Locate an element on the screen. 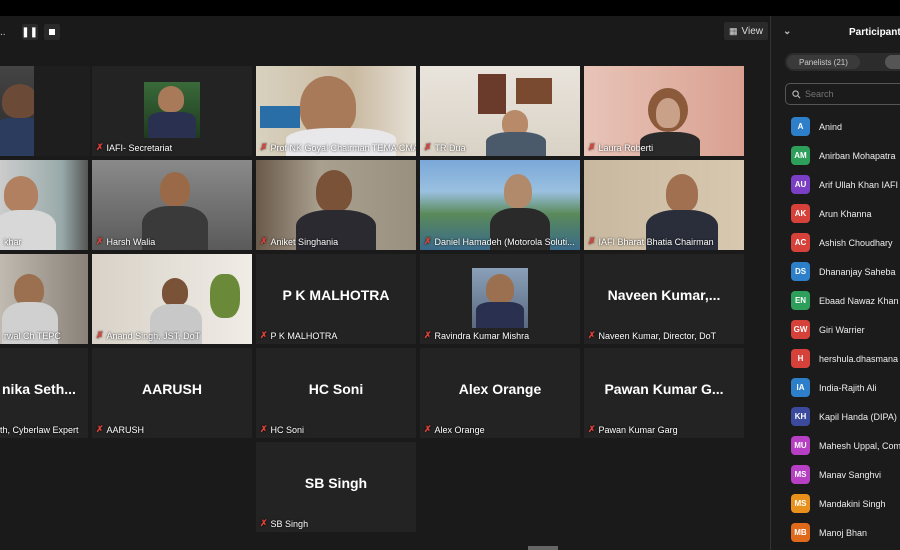 Image resolution: width=900 pixels, height=550 pixels. avatar: H is located at coordinates (800, 358).